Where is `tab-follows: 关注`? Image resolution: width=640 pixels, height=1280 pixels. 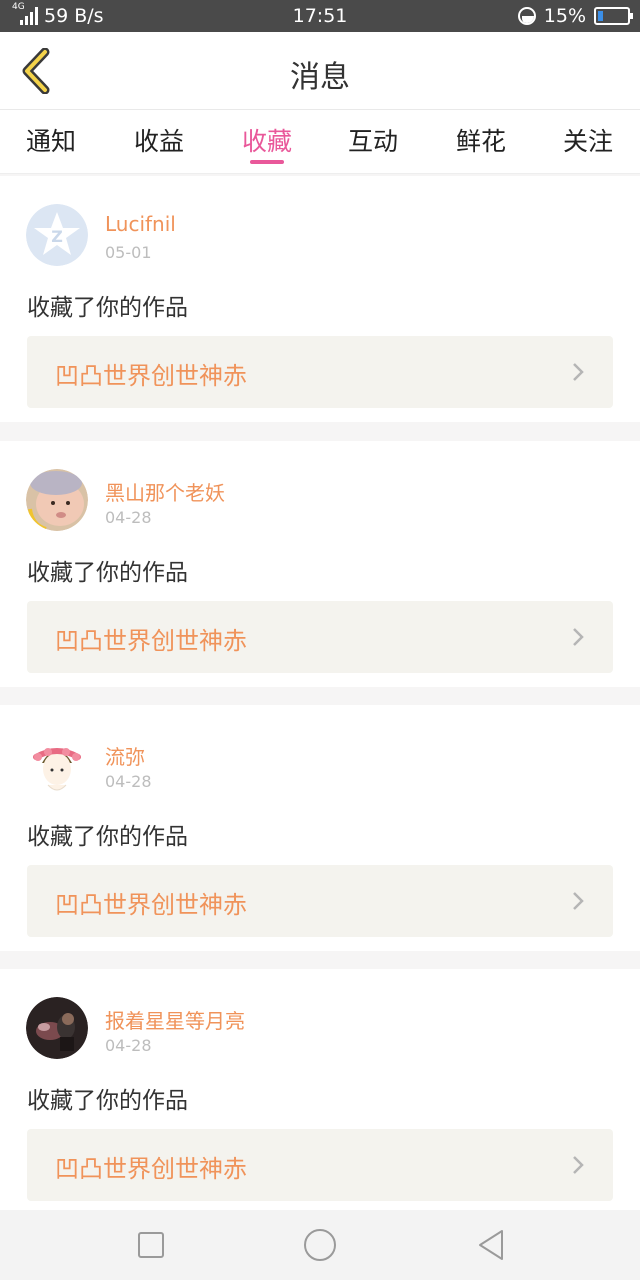 tab-follows: 关注 is located at coordinates (588, 140).